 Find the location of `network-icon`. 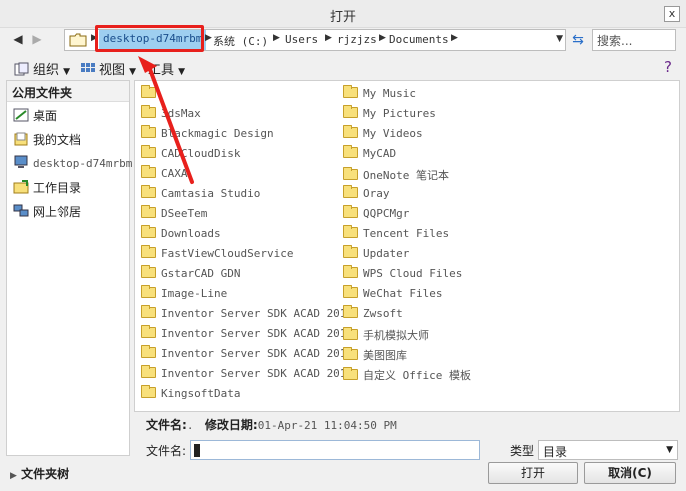

network-icon is located at coordinates (21, 210).